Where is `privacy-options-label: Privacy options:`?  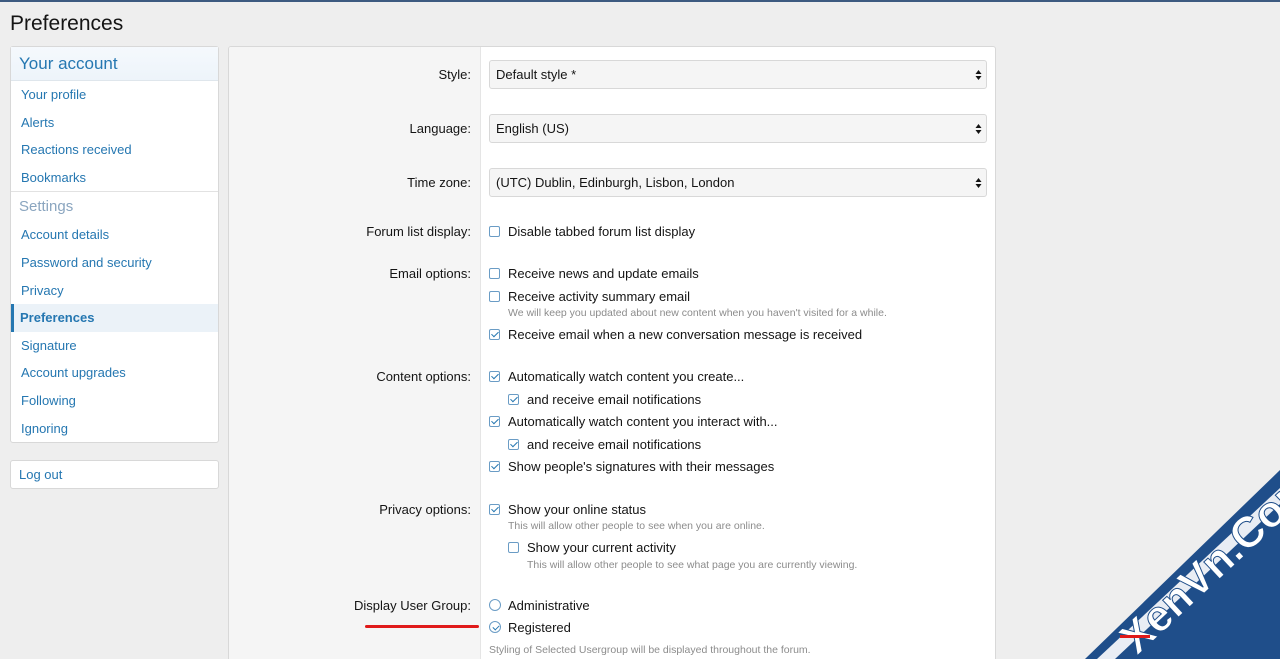 privacy-options-label: Privacy options: is located at coordinates (425, 509).